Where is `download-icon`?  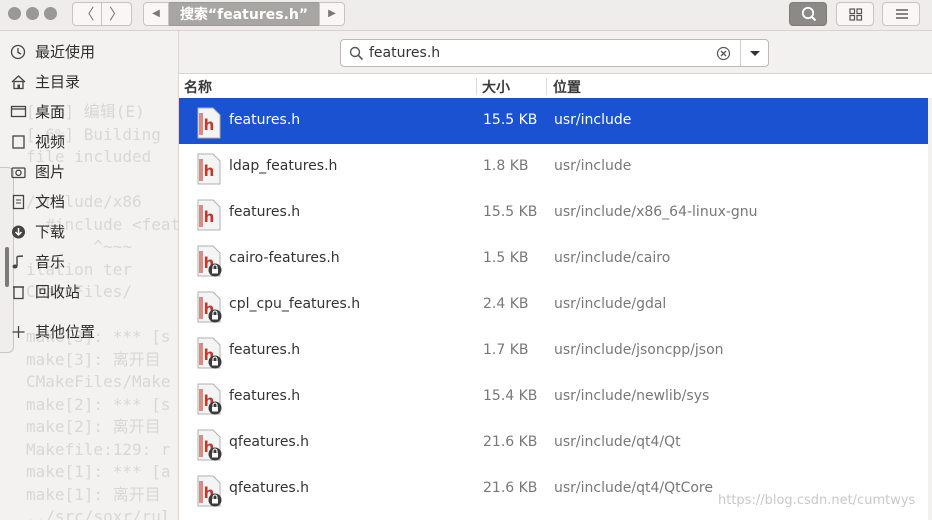 download-icon is located at coordinates (18, 232).